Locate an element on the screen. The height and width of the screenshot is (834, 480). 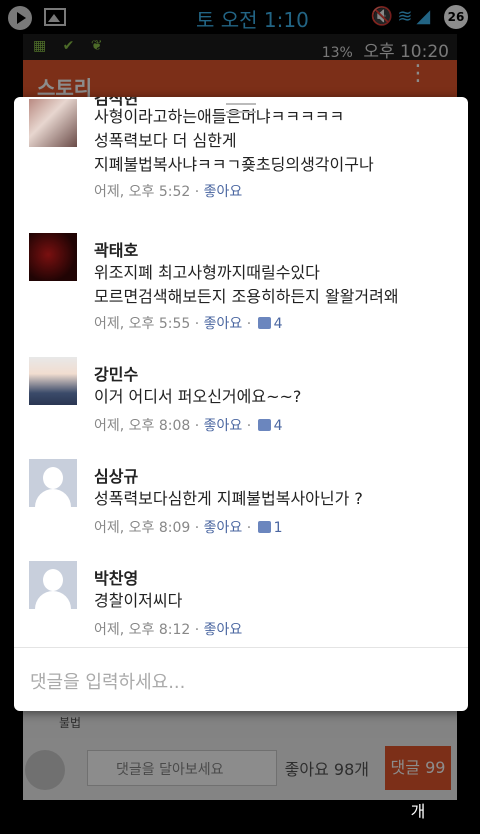
comment-meta: 어제, 오후 8:09 · 좋아요 · 1 is located at coordinates (188, 528).